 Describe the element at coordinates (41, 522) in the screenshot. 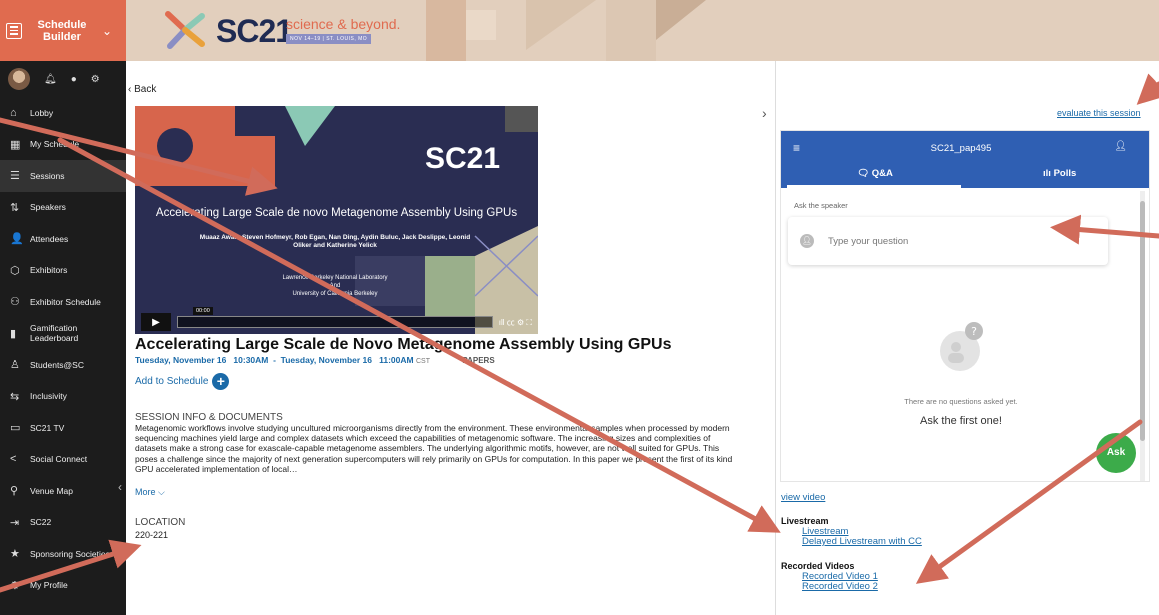

I see `sidebar-item-label: SC22` at that location.